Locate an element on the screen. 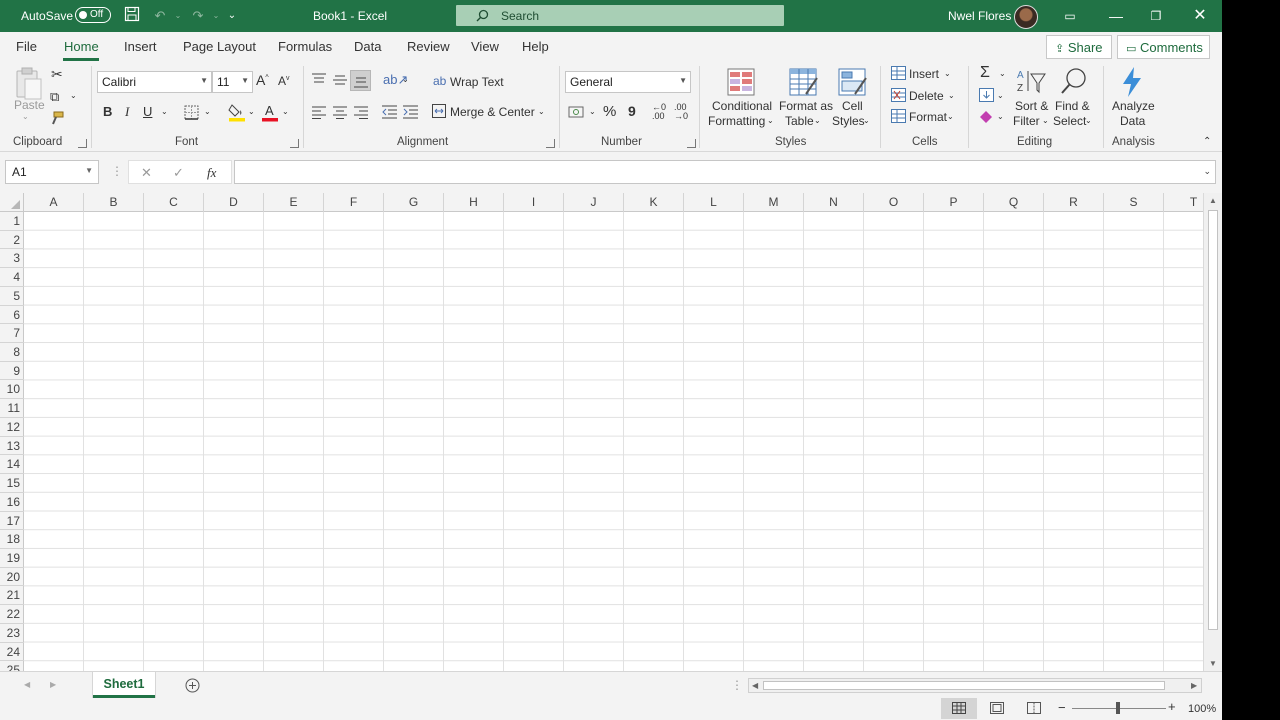 Image resolution: width=1280 pixels, height=720 pixels. format-cells-button: Format is located at coordinates (928, 117).